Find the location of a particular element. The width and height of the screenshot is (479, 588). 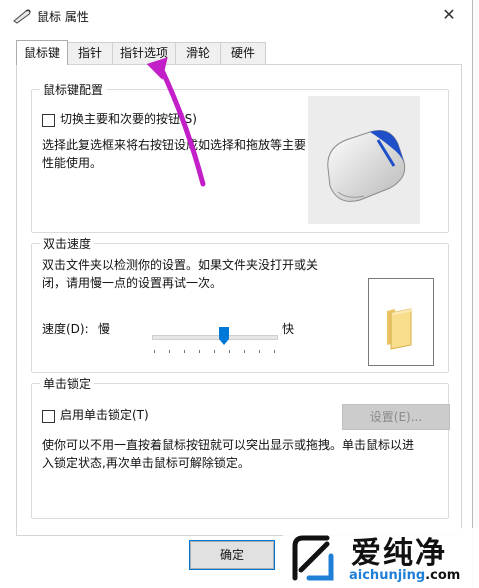

watermark-brand: 爱纯净 is located at coordinates (399, 553).